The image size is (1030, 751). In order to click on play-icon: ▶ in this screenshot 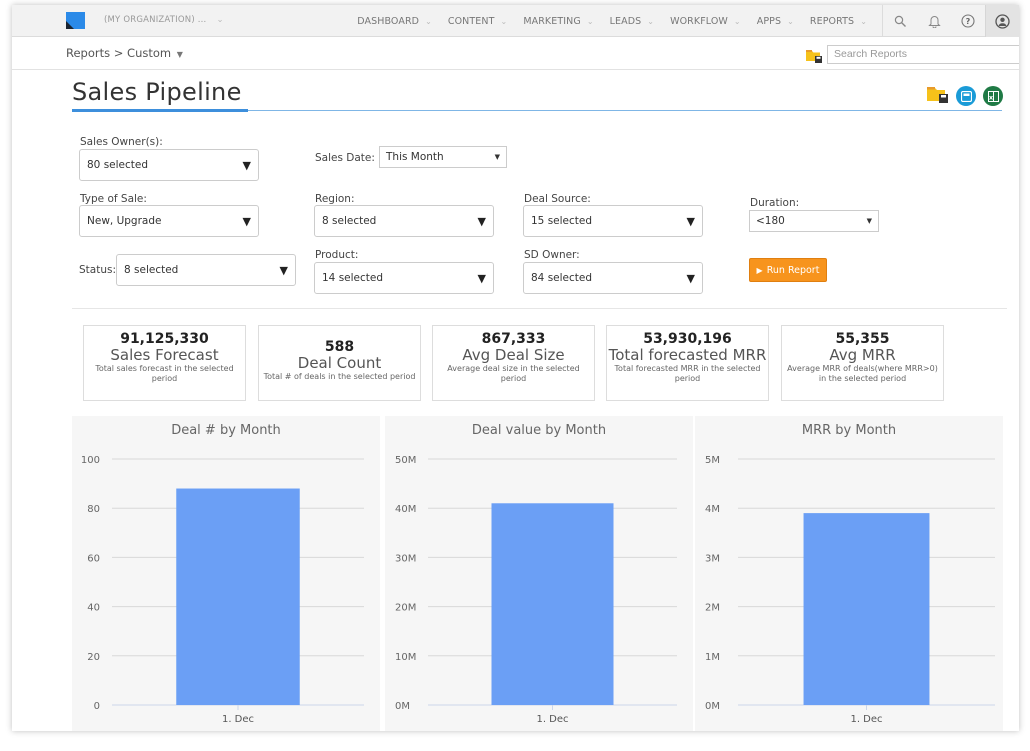, I will do `click(759, 270)`.